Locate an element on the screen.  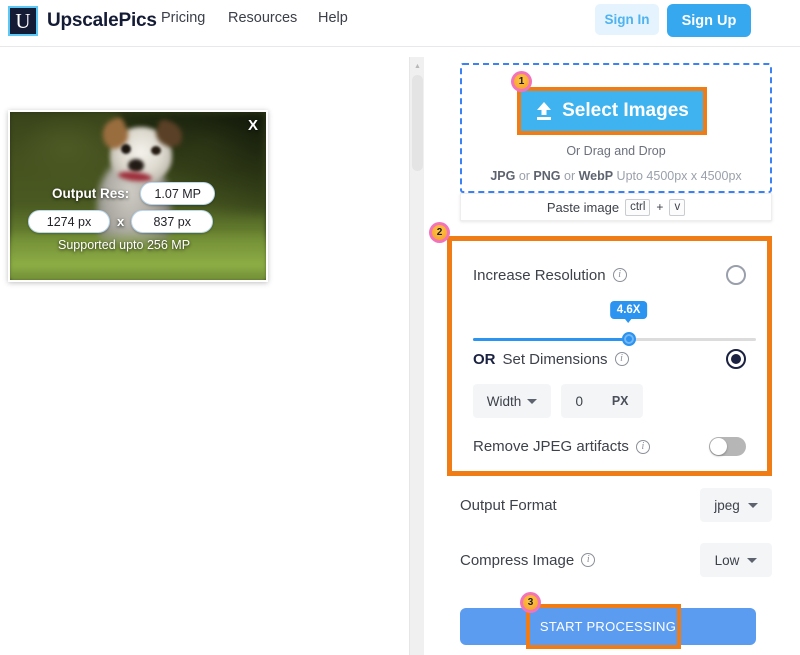
remove-jpeg-row: Remove JPEG artifacts i is located at coordinates (609, 446).